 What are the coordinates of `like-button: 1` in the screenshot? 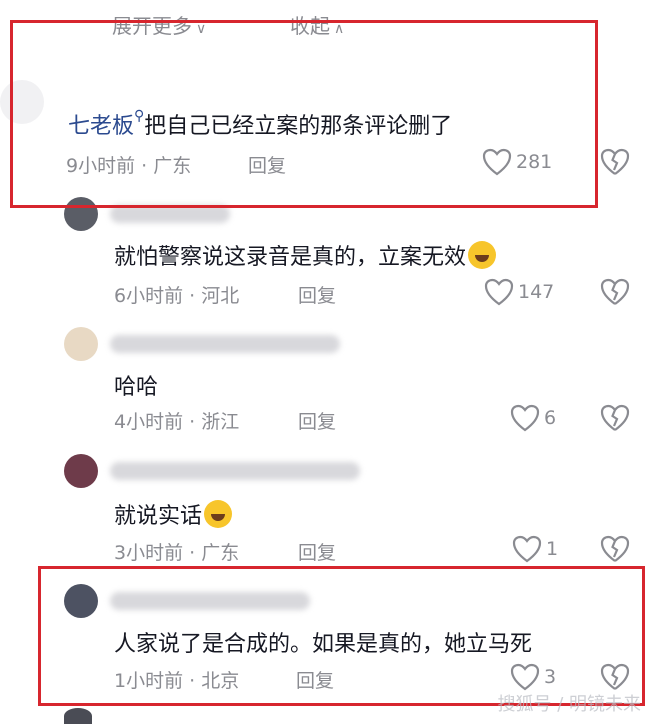 It's located at (535, 549).